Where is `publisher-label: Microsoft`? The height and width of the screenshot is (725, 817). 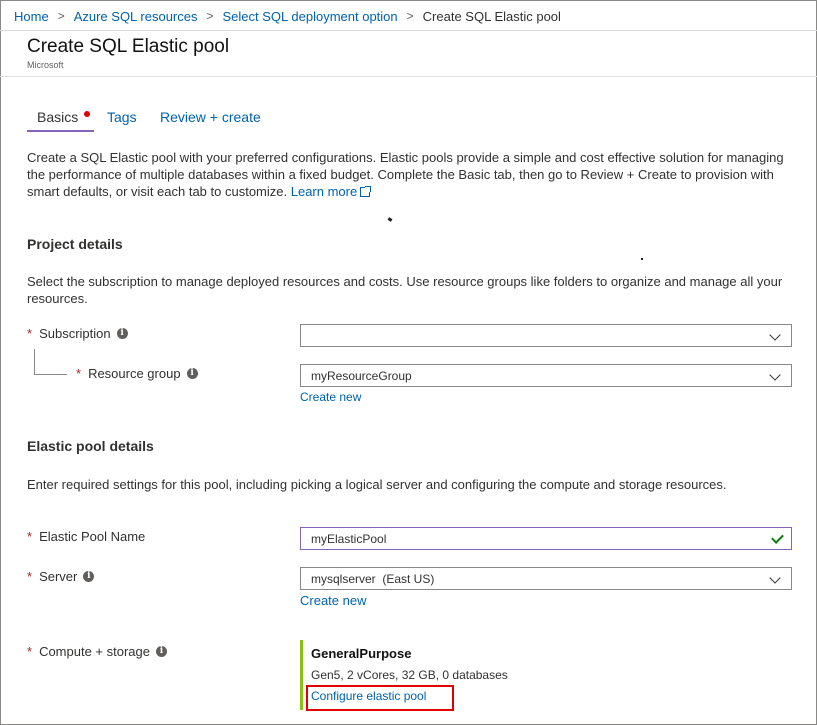
publisher-label: Microsoft is located at coordinates (45, 65).